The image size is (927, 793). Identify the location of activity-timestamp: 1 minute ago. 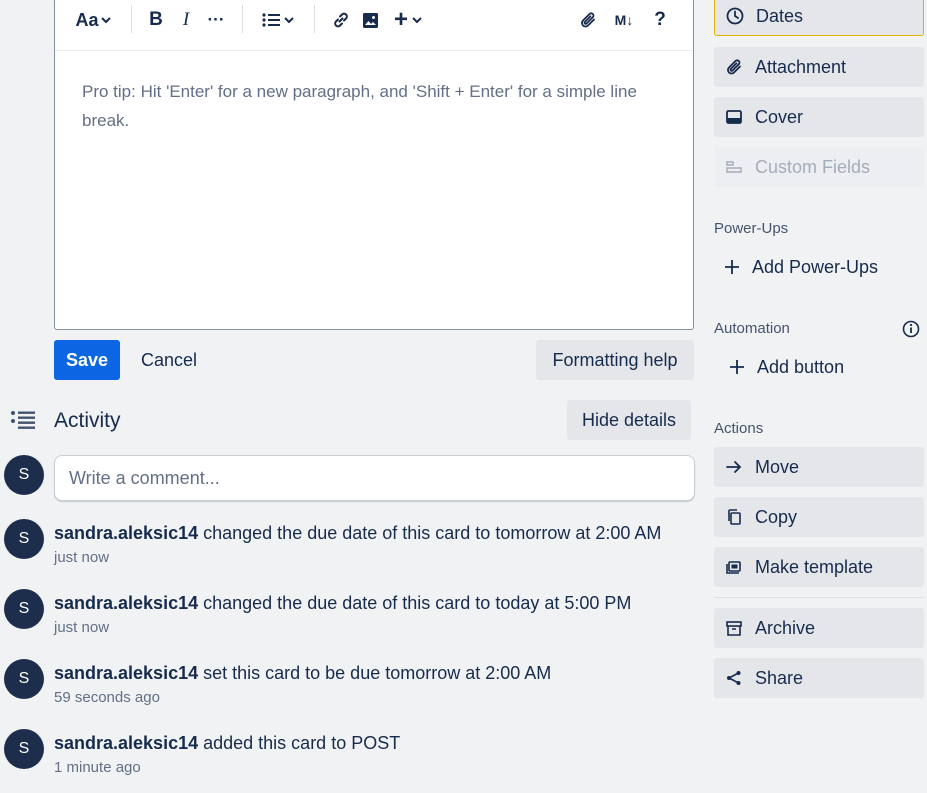
(97, 767).